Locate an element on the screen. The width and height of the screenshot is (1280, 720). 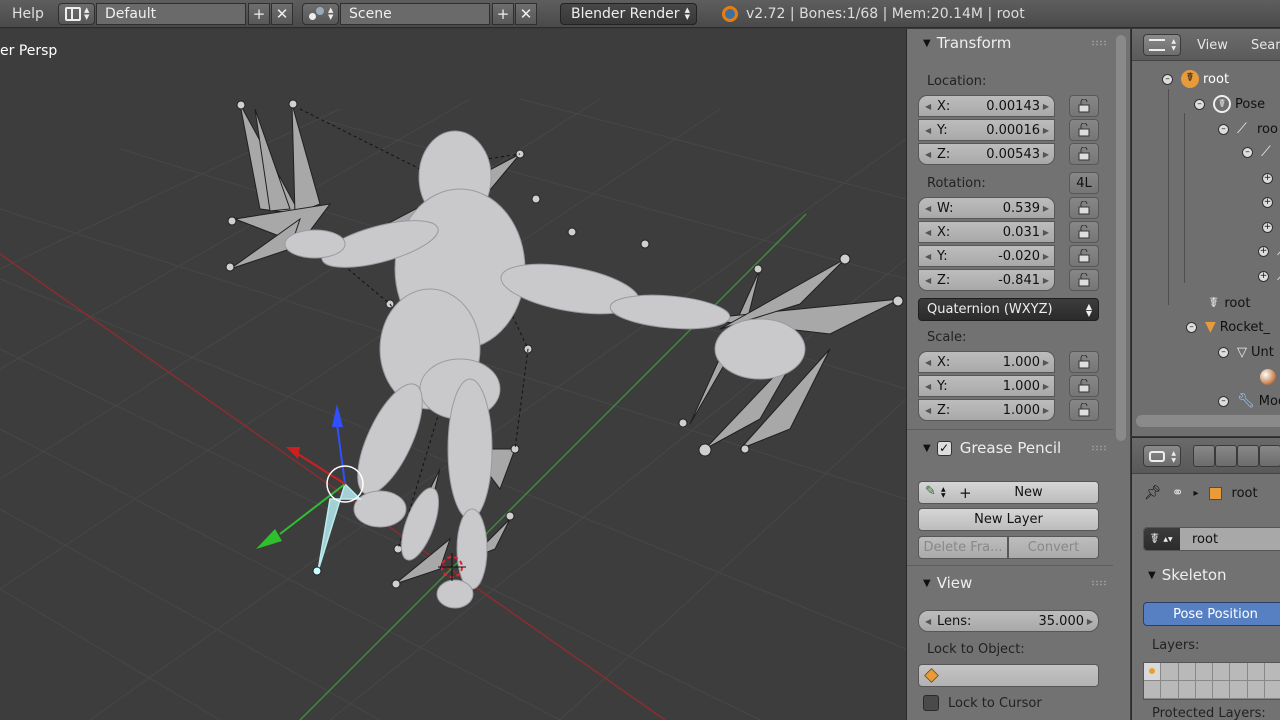
scene-context-icon is located at coordinates (1248, 456).